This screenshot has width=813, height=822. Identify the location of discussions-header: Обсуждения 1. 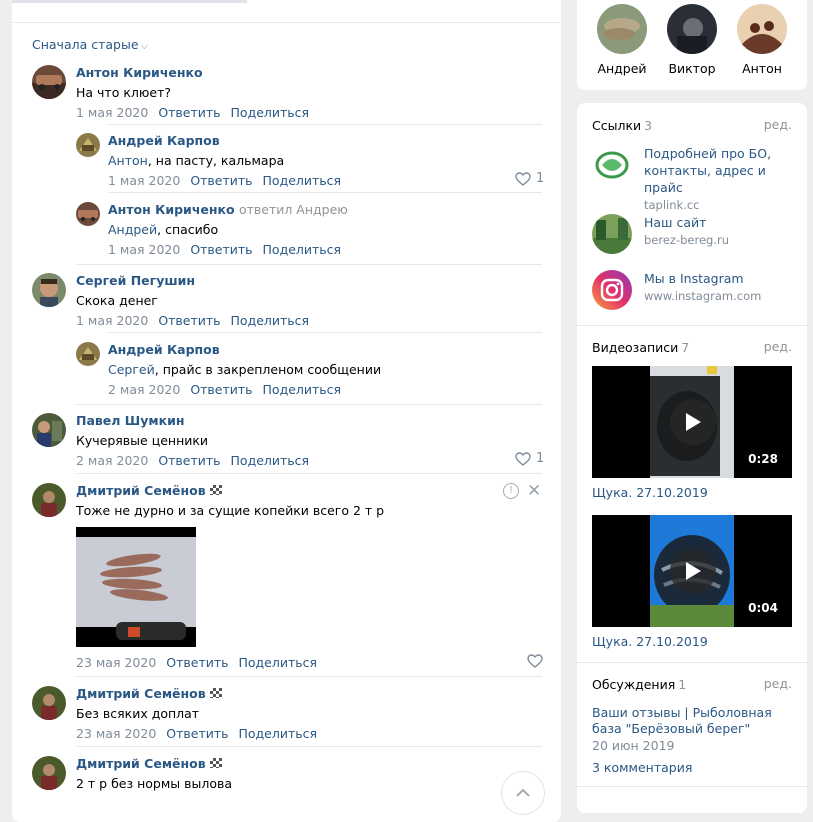
(639, 684).